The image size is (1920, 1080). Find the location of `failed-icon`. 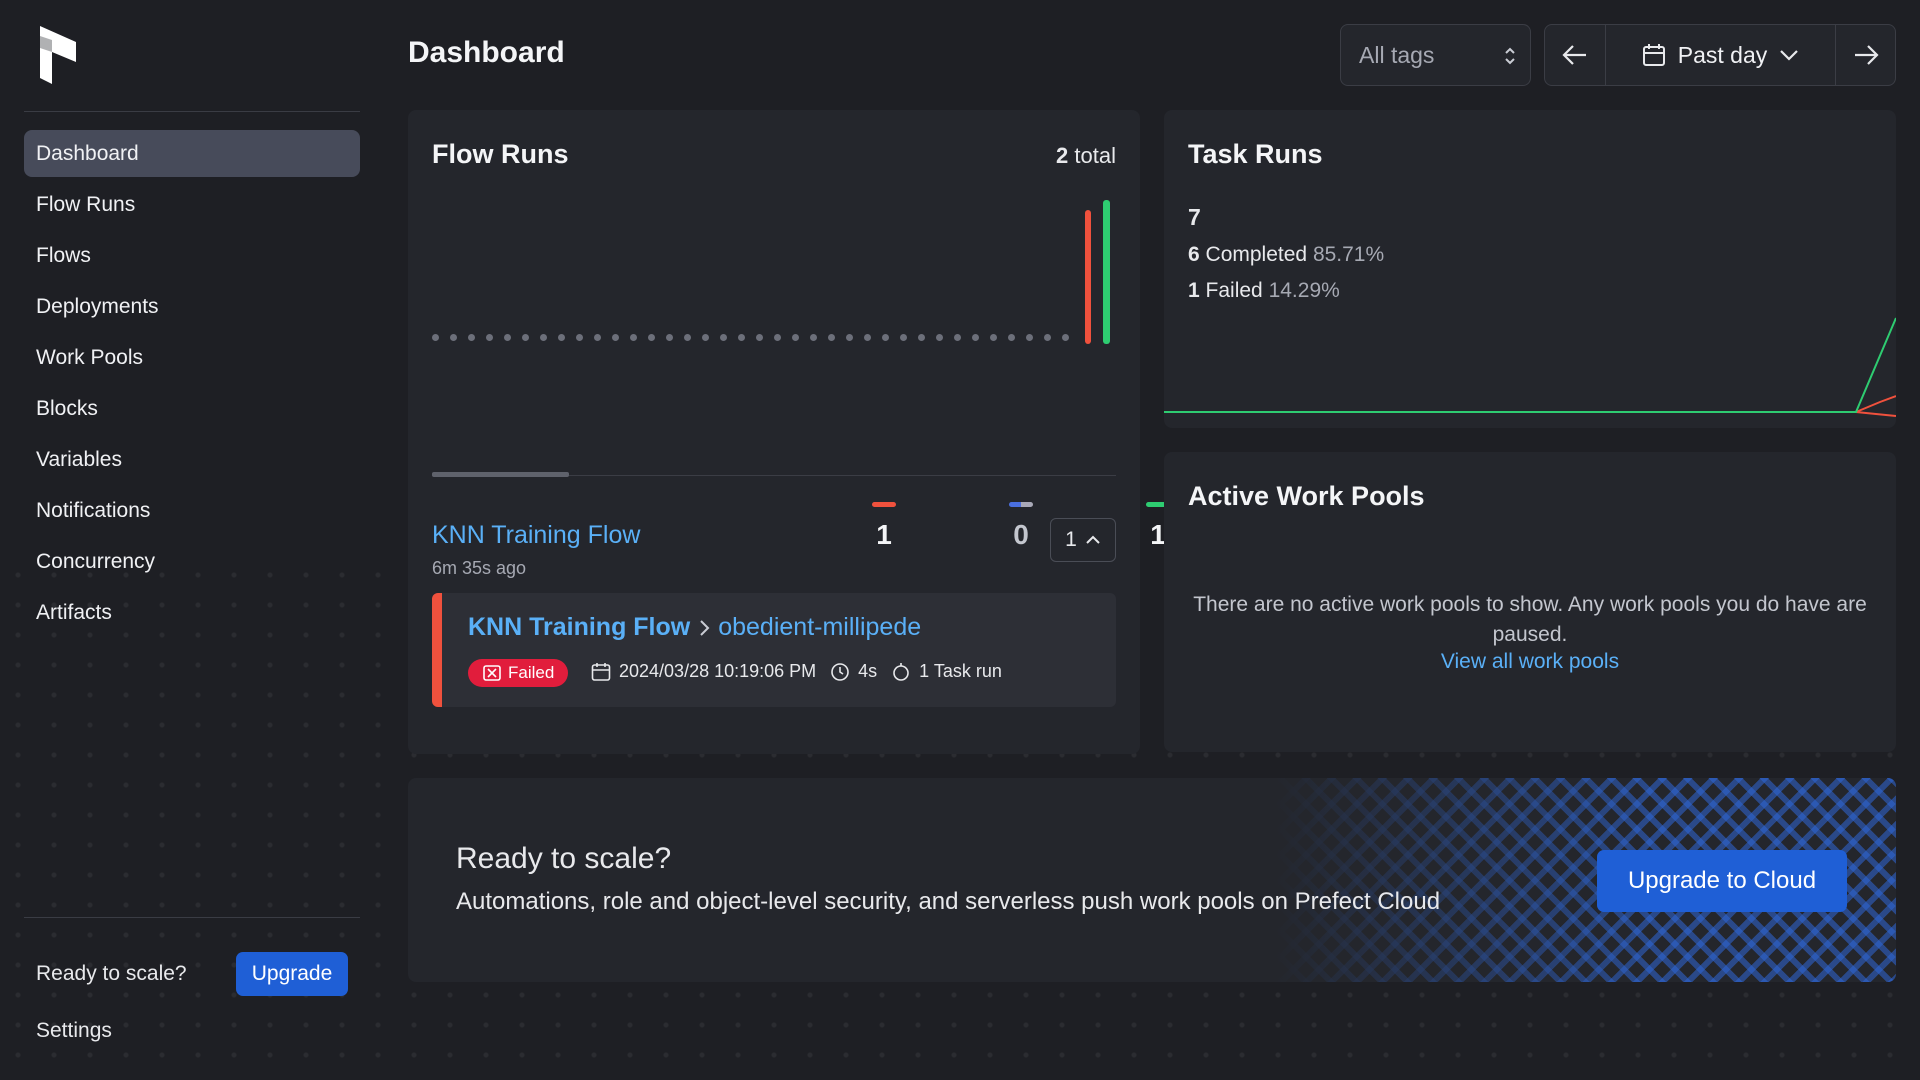

failed-icon is located at coordinates (492, 673).